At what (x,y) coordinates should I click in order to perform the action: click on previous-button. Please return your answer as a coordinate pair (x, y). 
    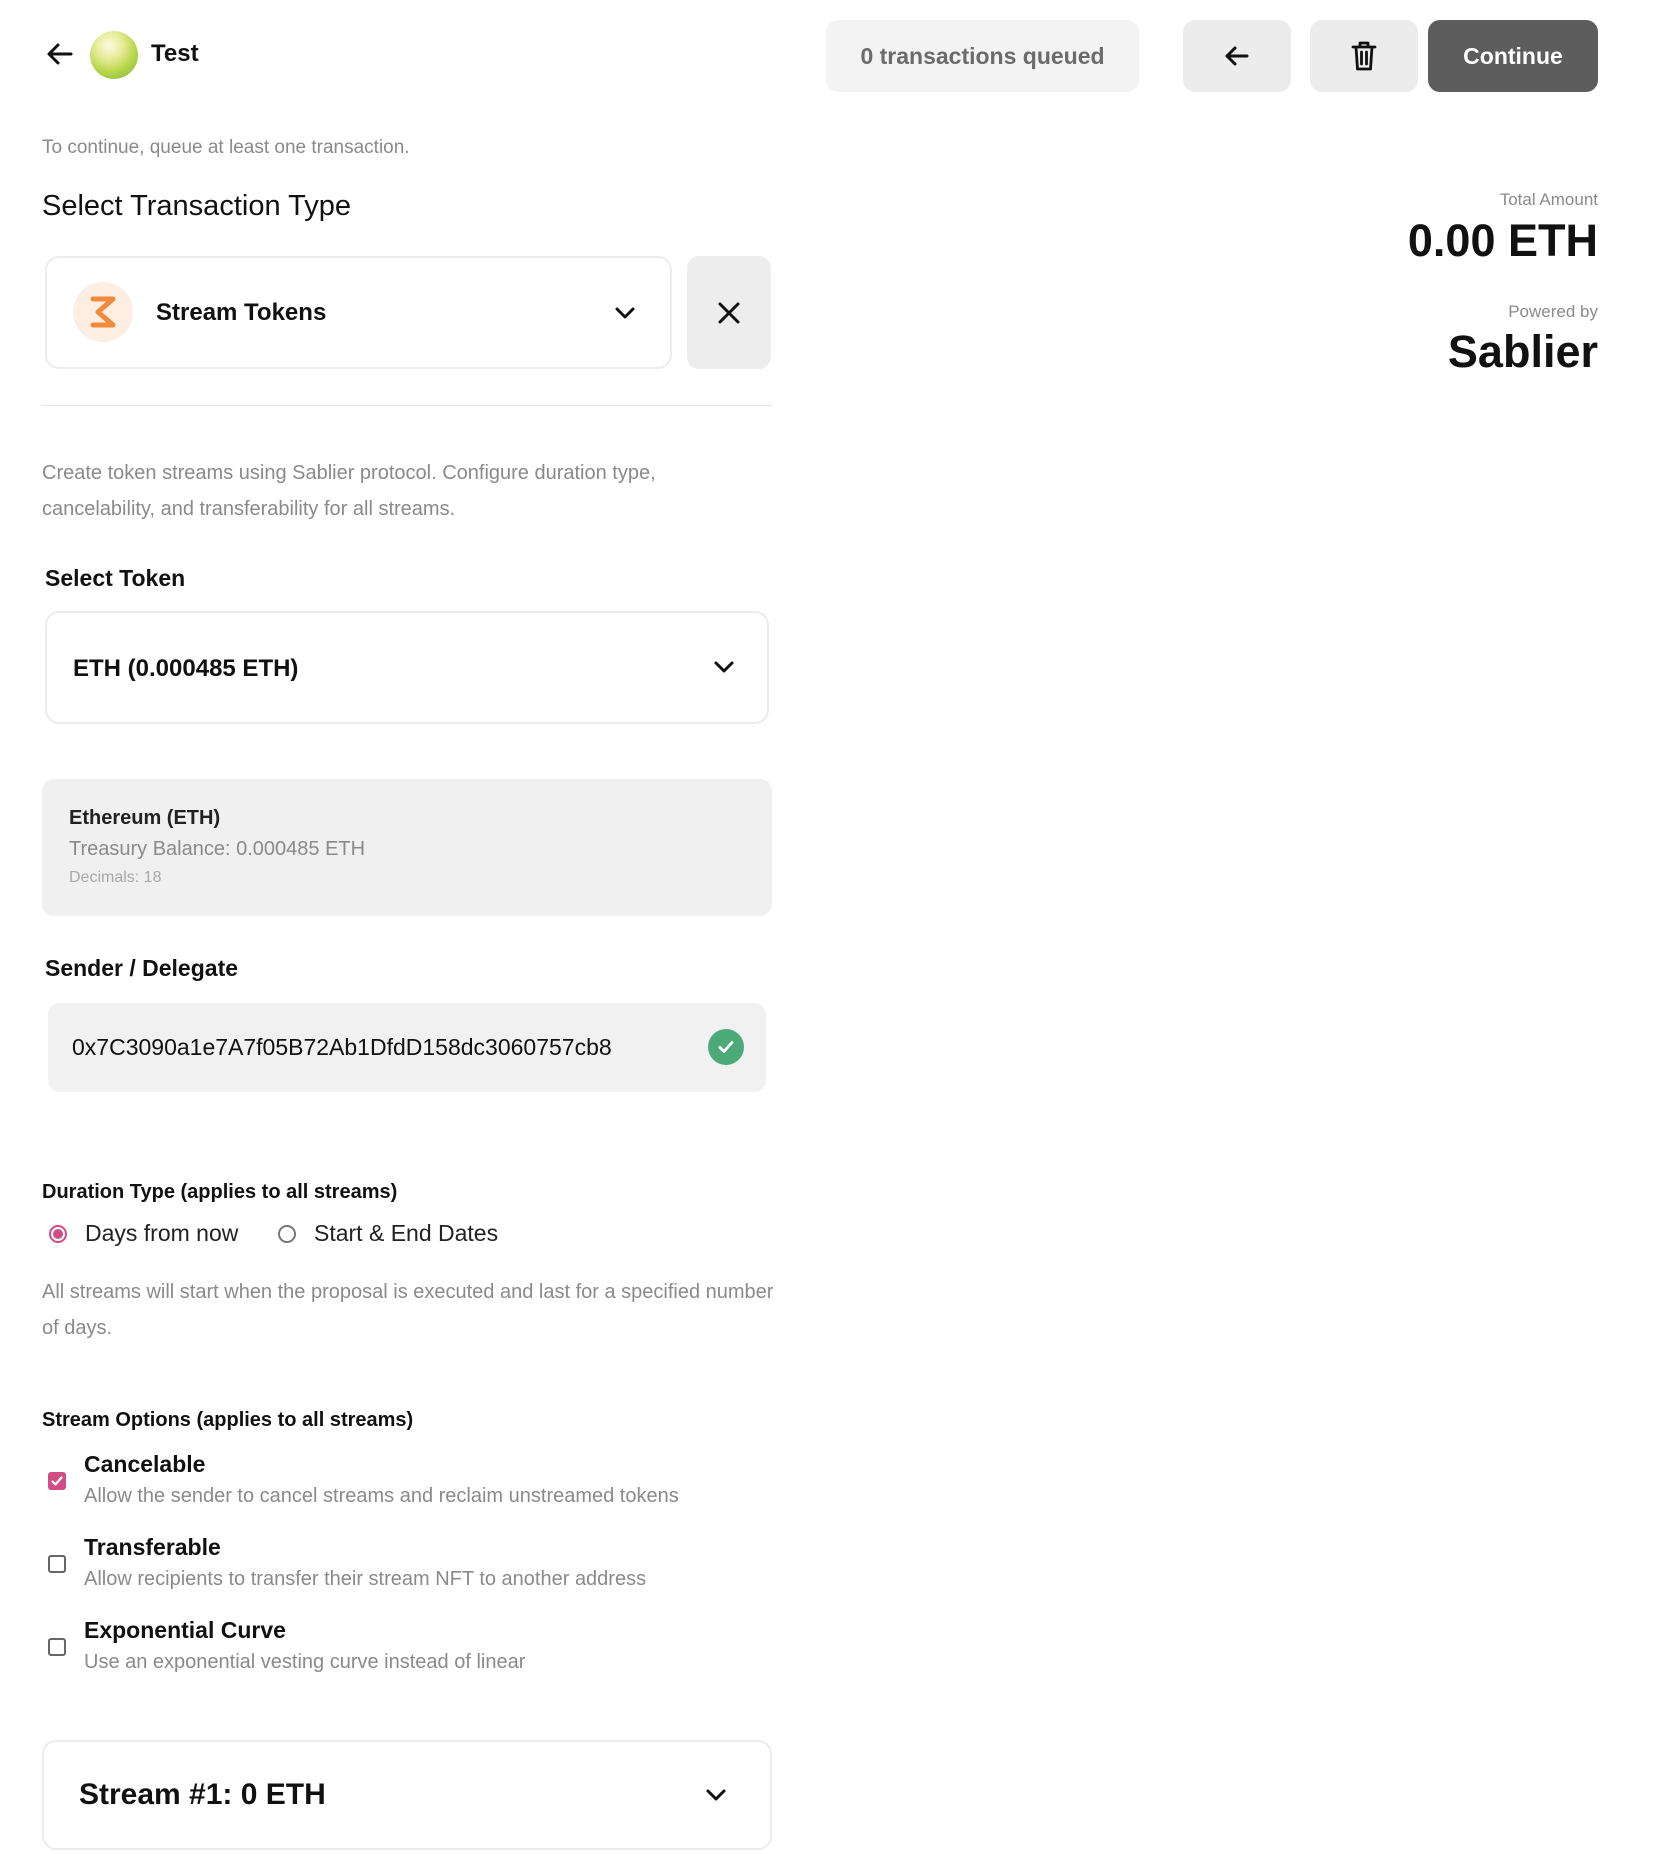
    Looking at the image, I should click on (1237, 56).